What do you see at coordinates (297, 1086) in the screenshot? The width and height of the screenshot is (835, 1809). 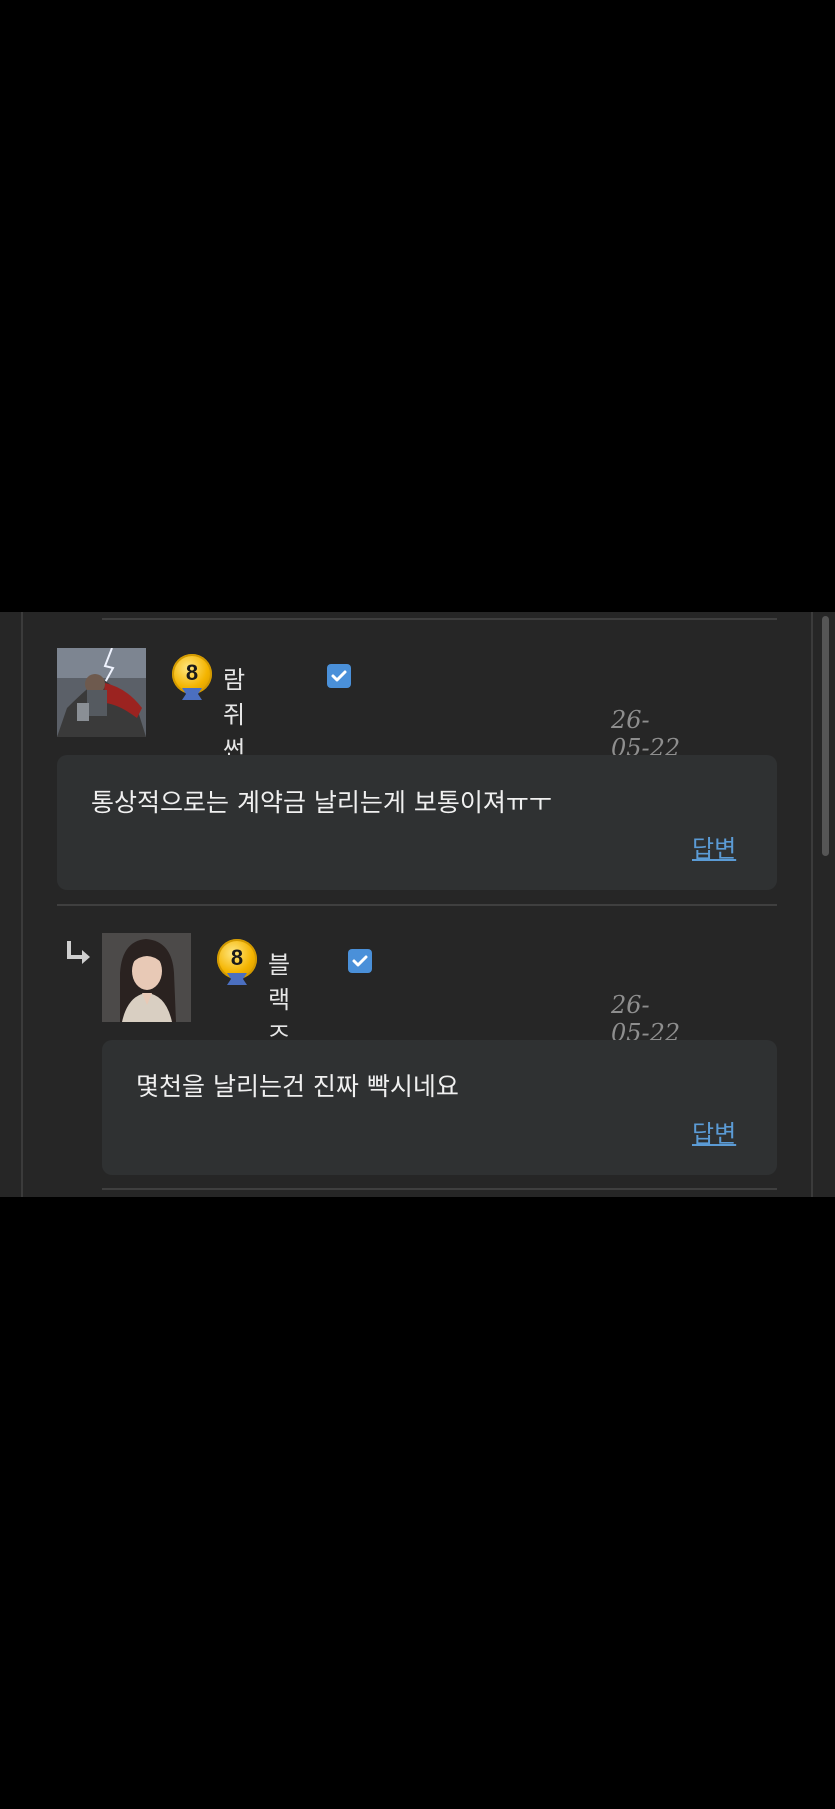 I see `comment-text: 몇천을 날리는건 진짜 빡시네요` at bounding box center [297, 1086].